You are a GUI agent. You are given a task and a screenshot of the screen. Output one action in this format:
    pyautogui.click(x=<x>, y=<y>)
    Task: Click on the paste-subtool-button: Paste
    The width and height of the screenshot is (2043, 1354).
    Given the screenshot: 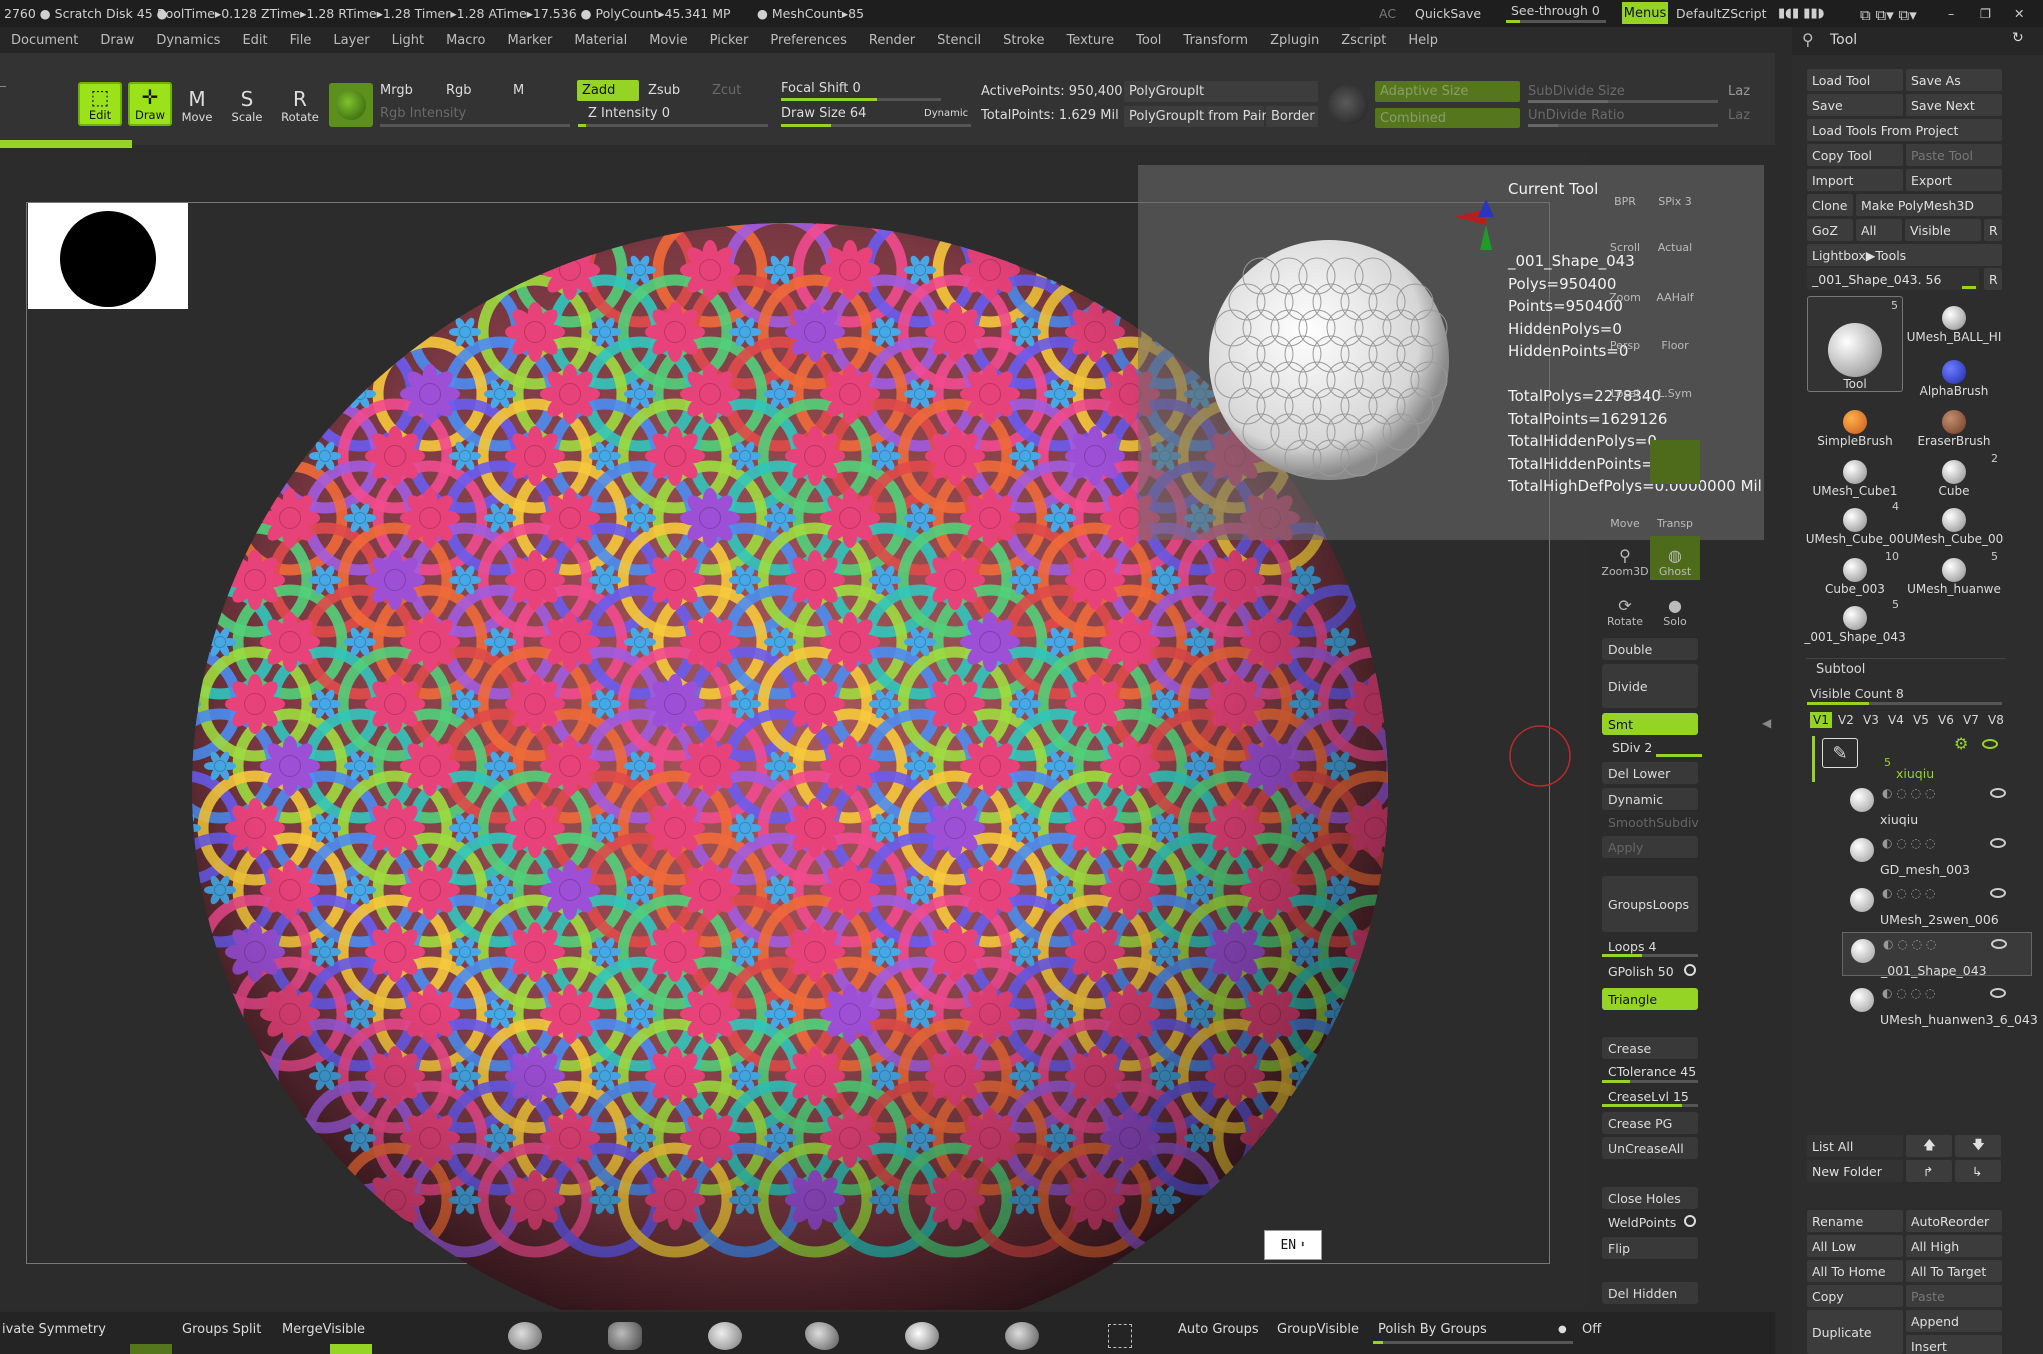 What is the action you would take?
    pyautogui.click(x=1954, y=1296)
    